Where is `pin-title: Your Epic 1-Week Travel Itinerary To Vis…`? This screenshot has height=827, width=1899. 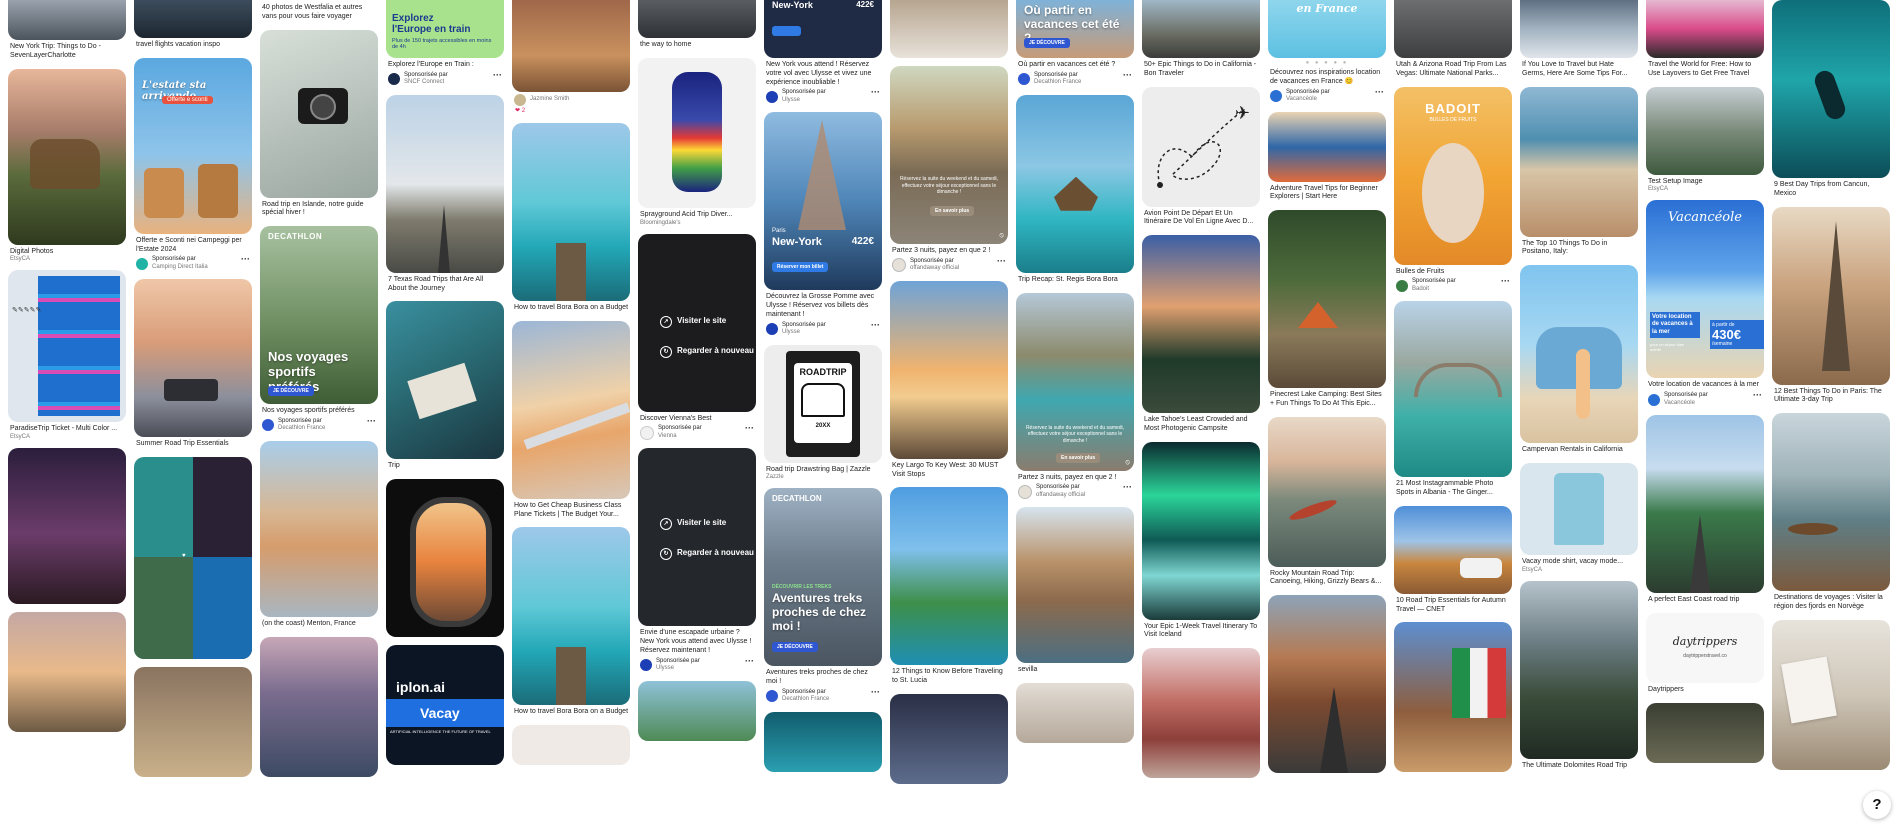
pin-title: Your Epic 1-Week Travel Itinerary To Vis… is located at coordinates (1201, 630).